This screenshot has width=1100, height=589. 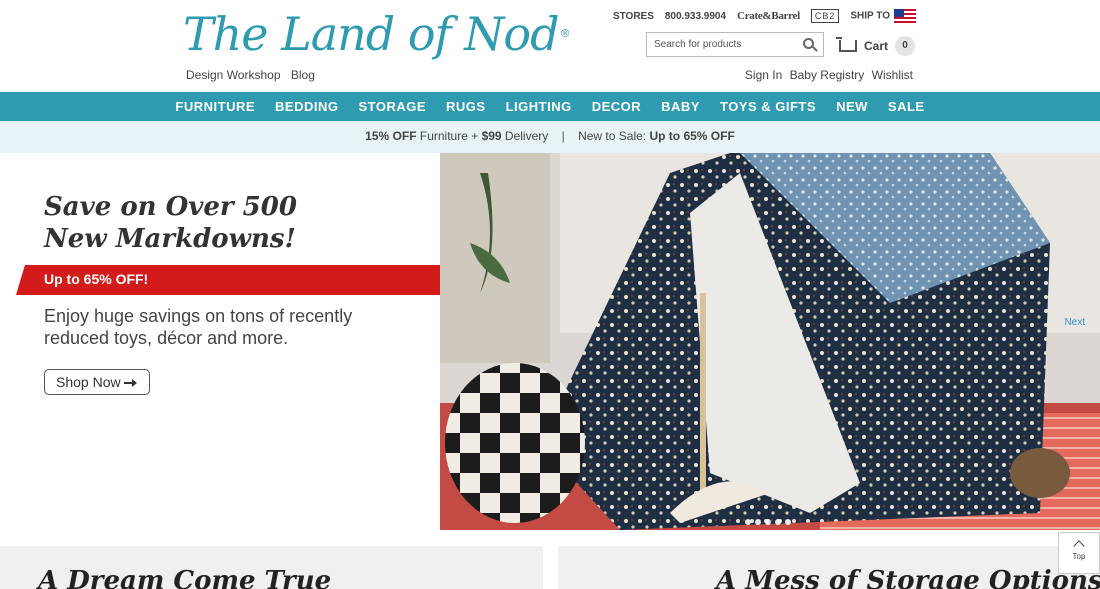 What do you see at coordinates (303, 75) in the screenshot?
I see `blog-link: Blog` at bounding box center [303, 75].